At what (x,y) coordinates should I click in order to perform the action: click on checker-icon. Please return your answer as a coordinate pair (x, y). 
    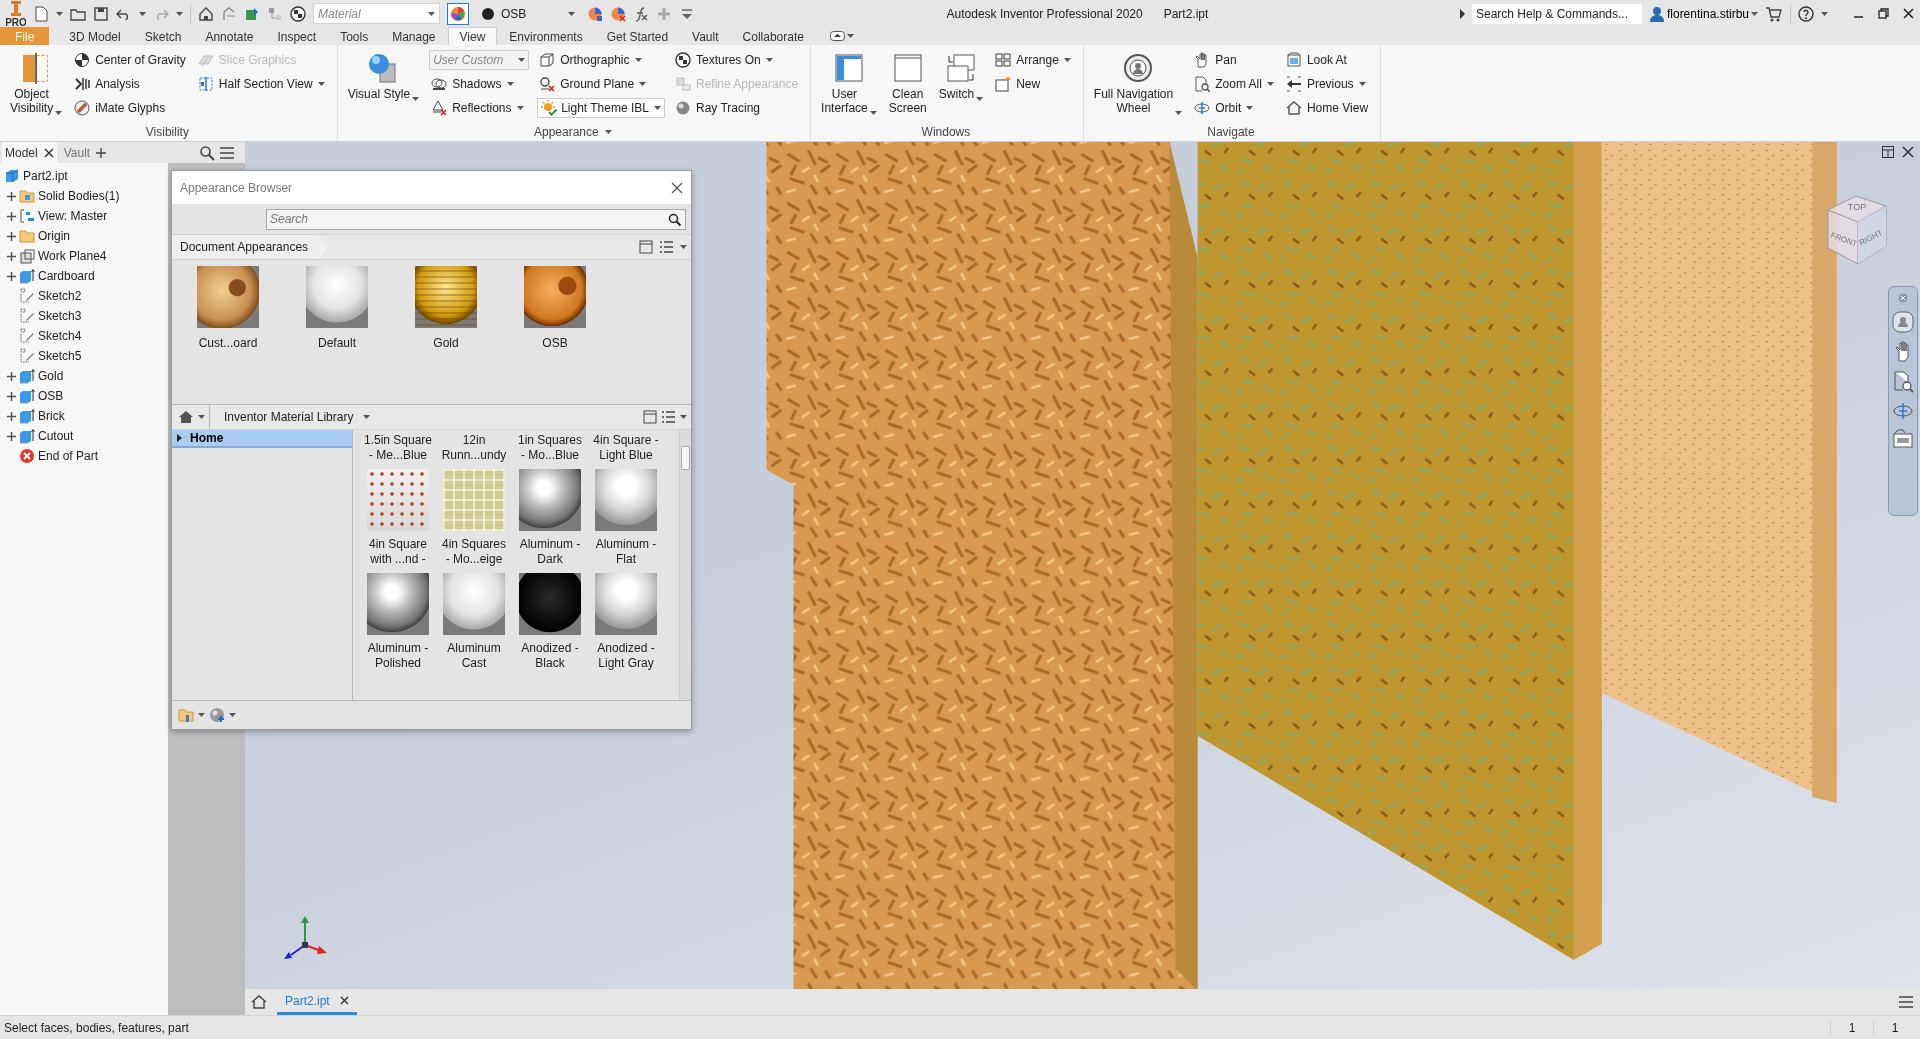
    Looking at the image, I should click on (298, 13).